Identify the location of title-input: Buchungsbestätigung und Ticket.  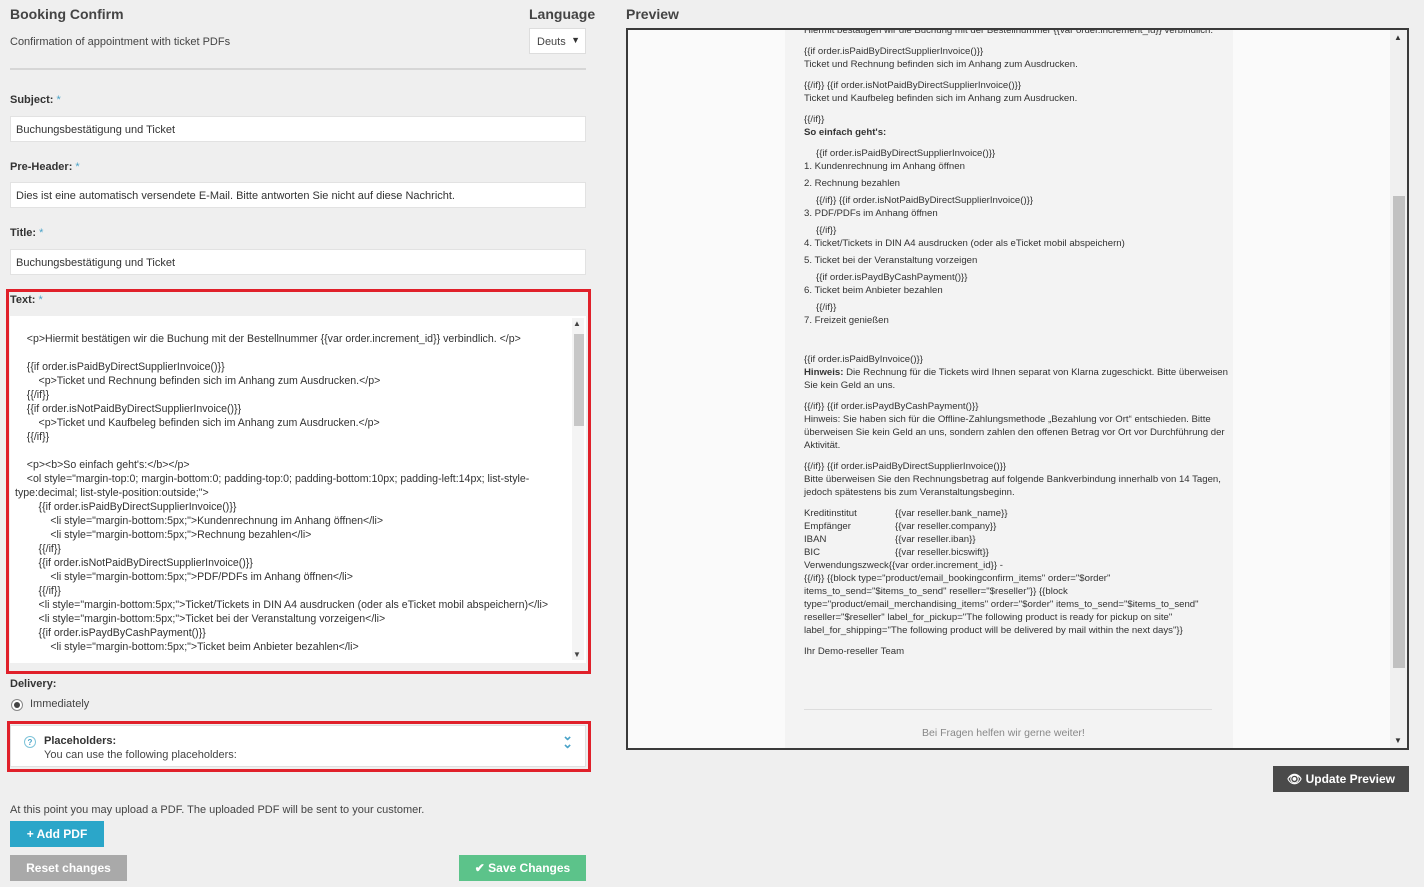
(298, 262).